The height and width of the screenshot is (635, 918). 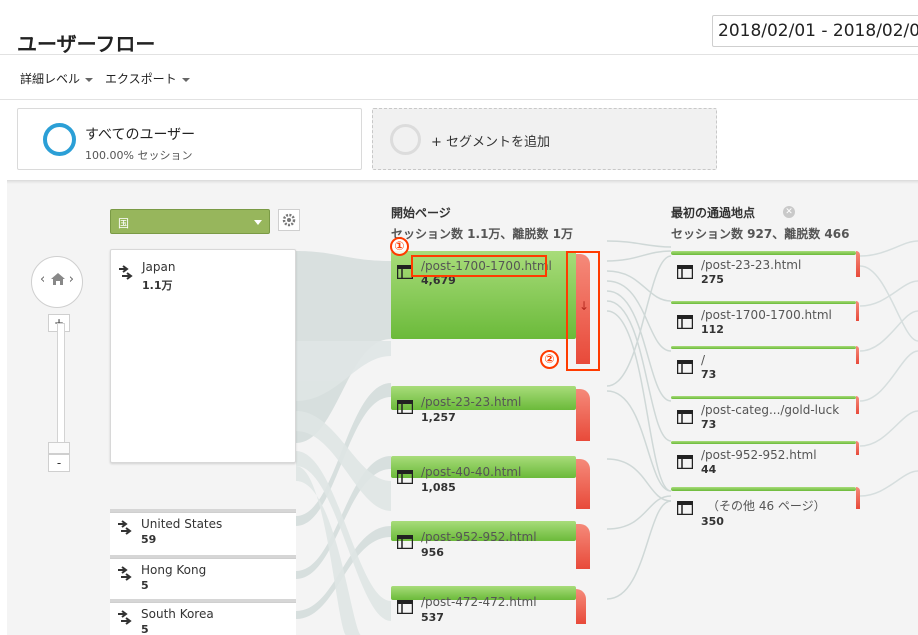 I want to click on detail-level-menu: 詳細レベル, so click(x=57, y=78).